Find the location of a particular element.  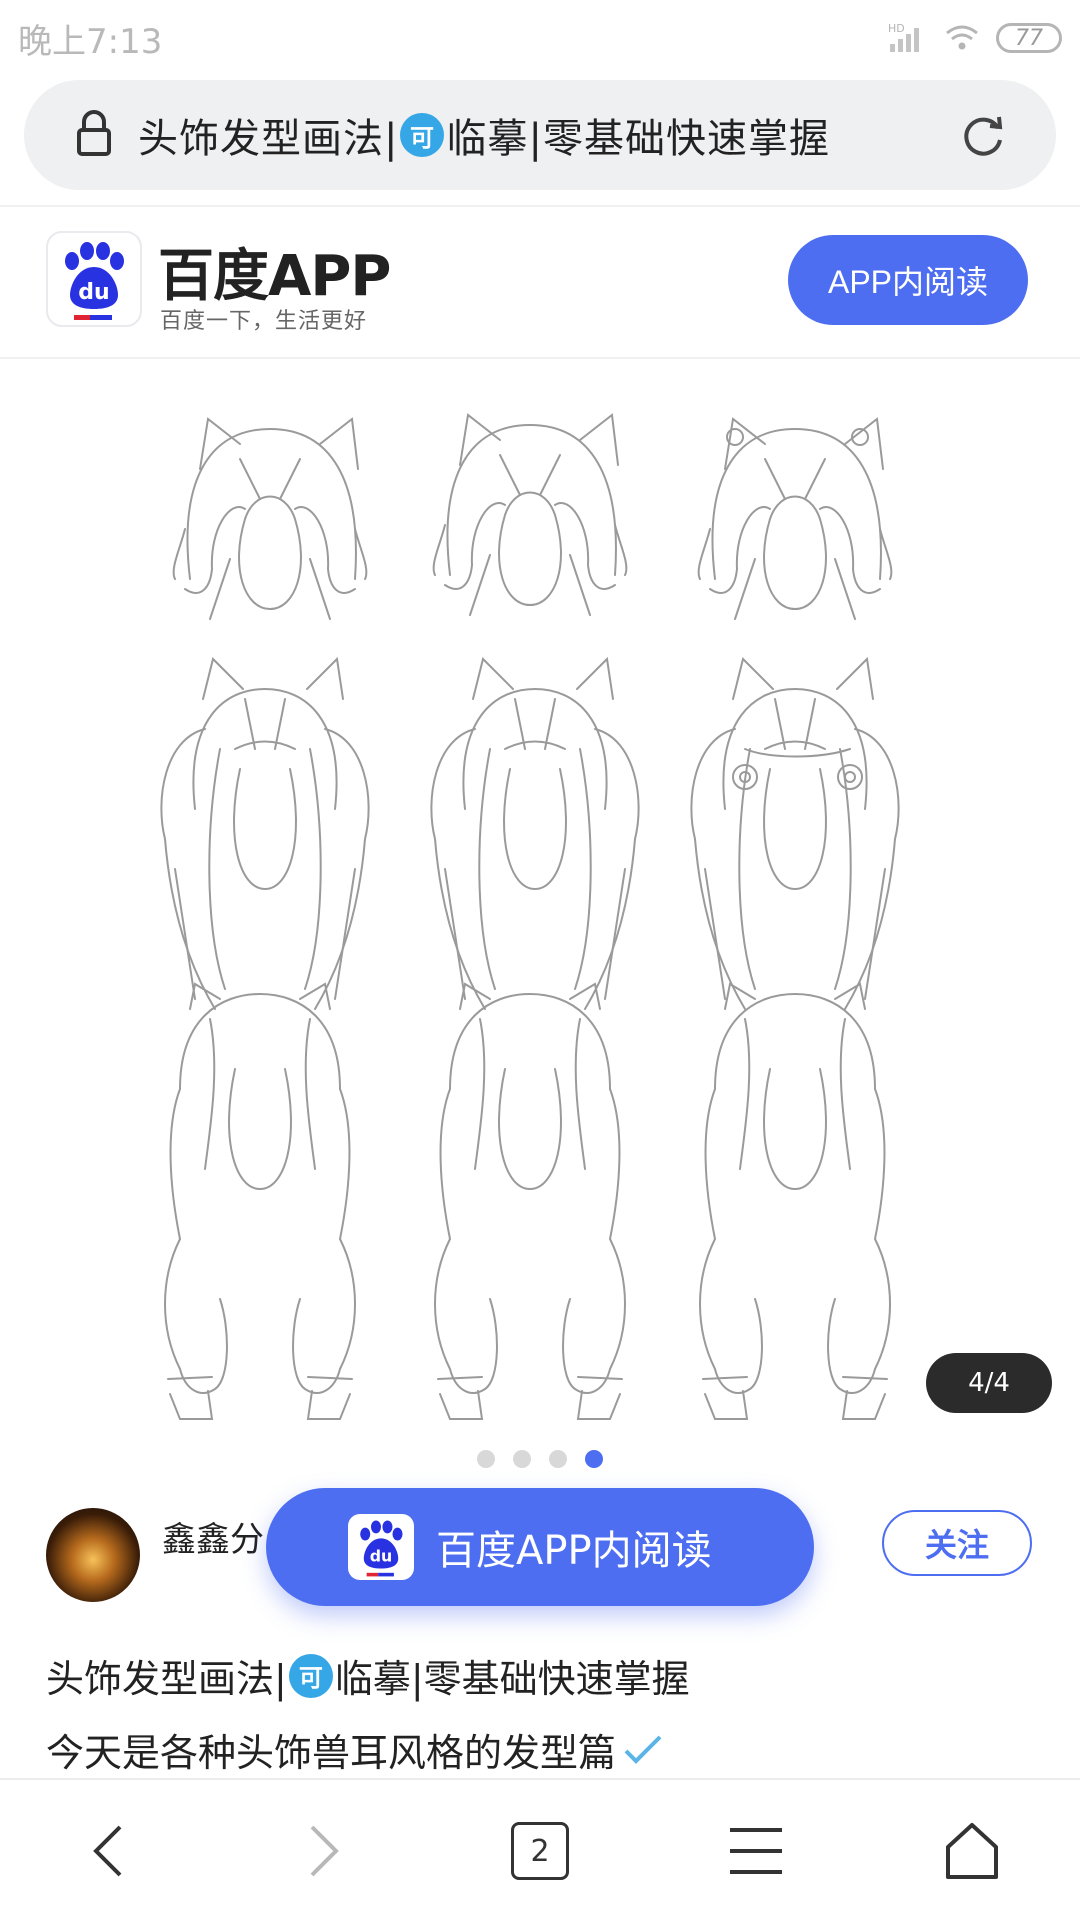

page-counter: 4/4 is located at coordinates (989, 1383).